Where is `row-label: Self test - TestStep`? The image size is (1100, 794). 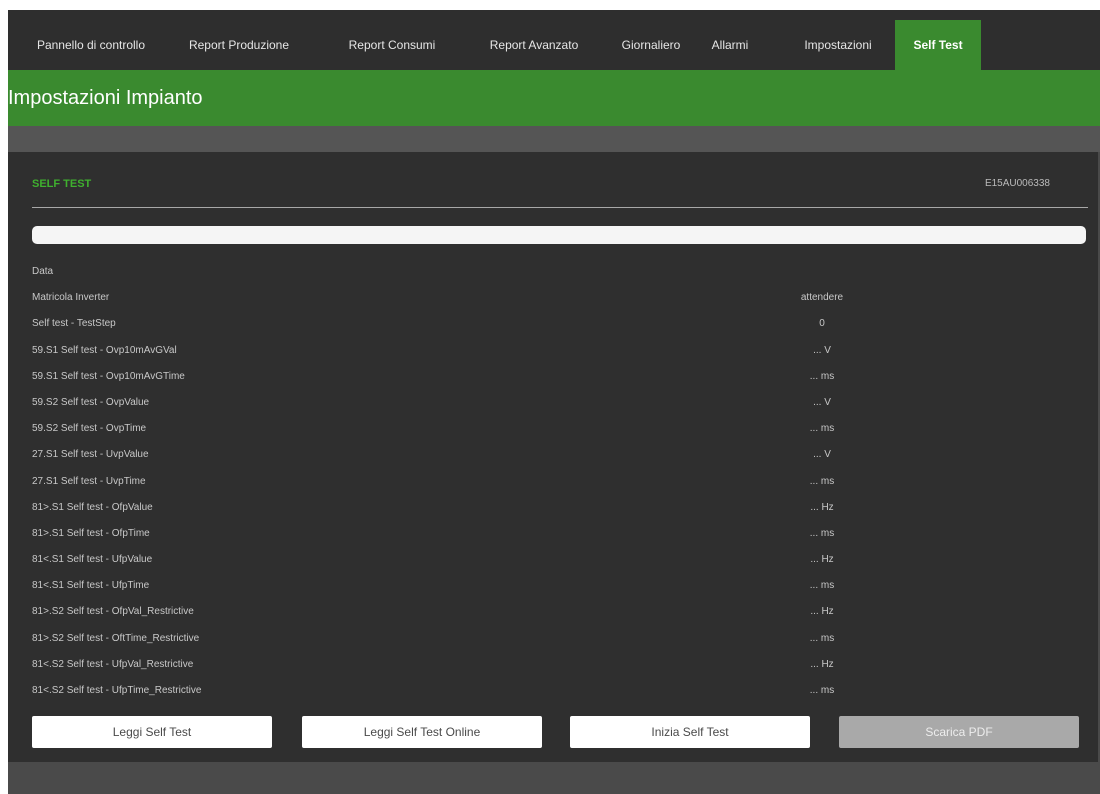 row-label: Self test - TestStep is located at coordinates (74, 324).